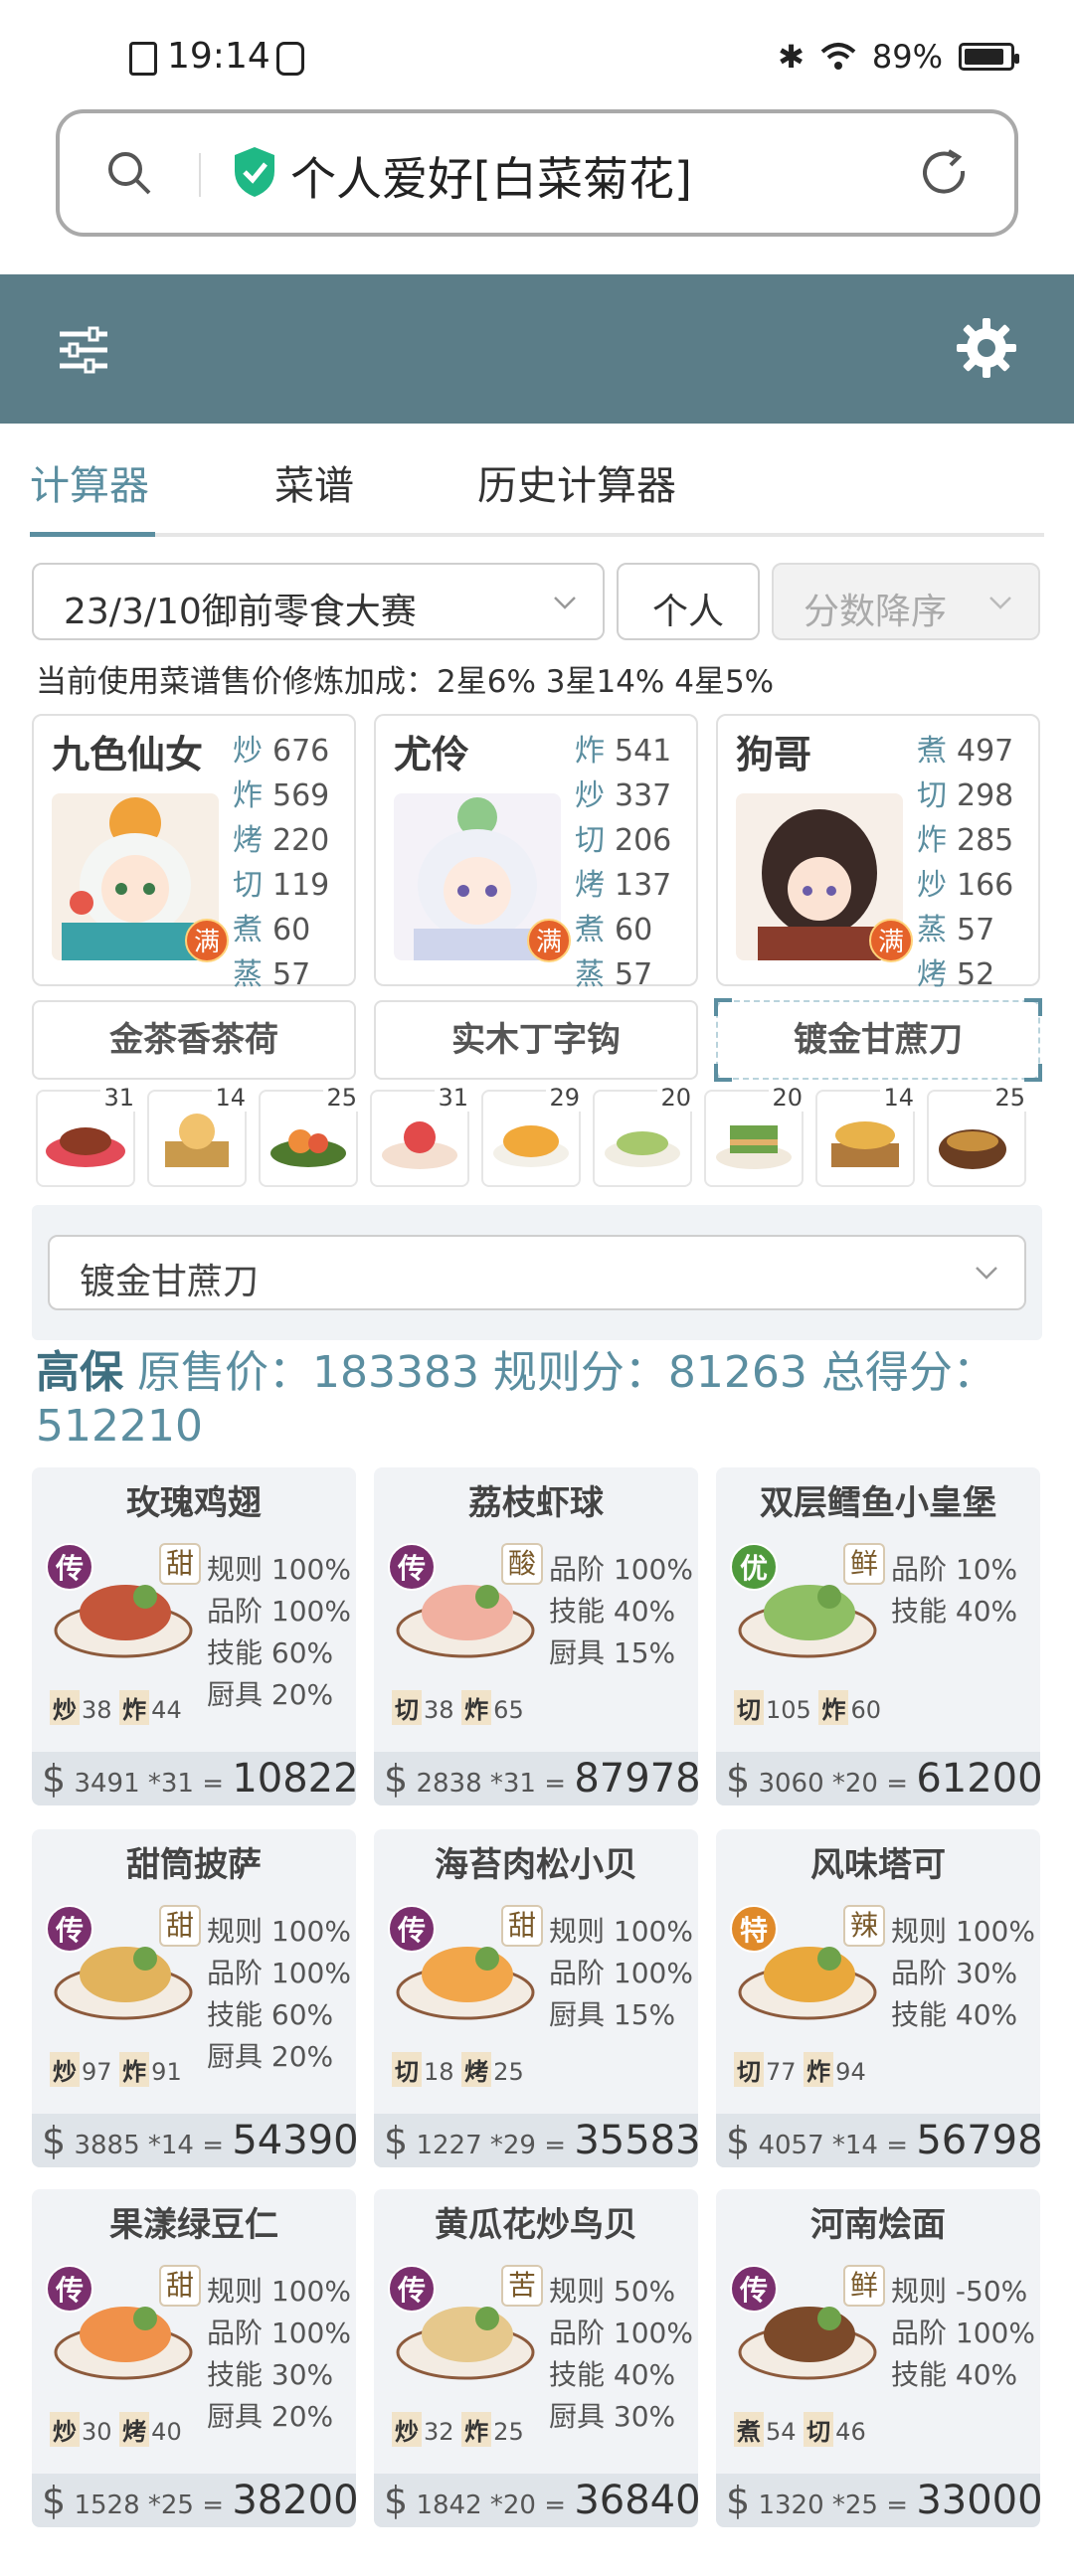 This screenshot has height=2576, width=1074. I want to click on search-icon, so click(129, 173).